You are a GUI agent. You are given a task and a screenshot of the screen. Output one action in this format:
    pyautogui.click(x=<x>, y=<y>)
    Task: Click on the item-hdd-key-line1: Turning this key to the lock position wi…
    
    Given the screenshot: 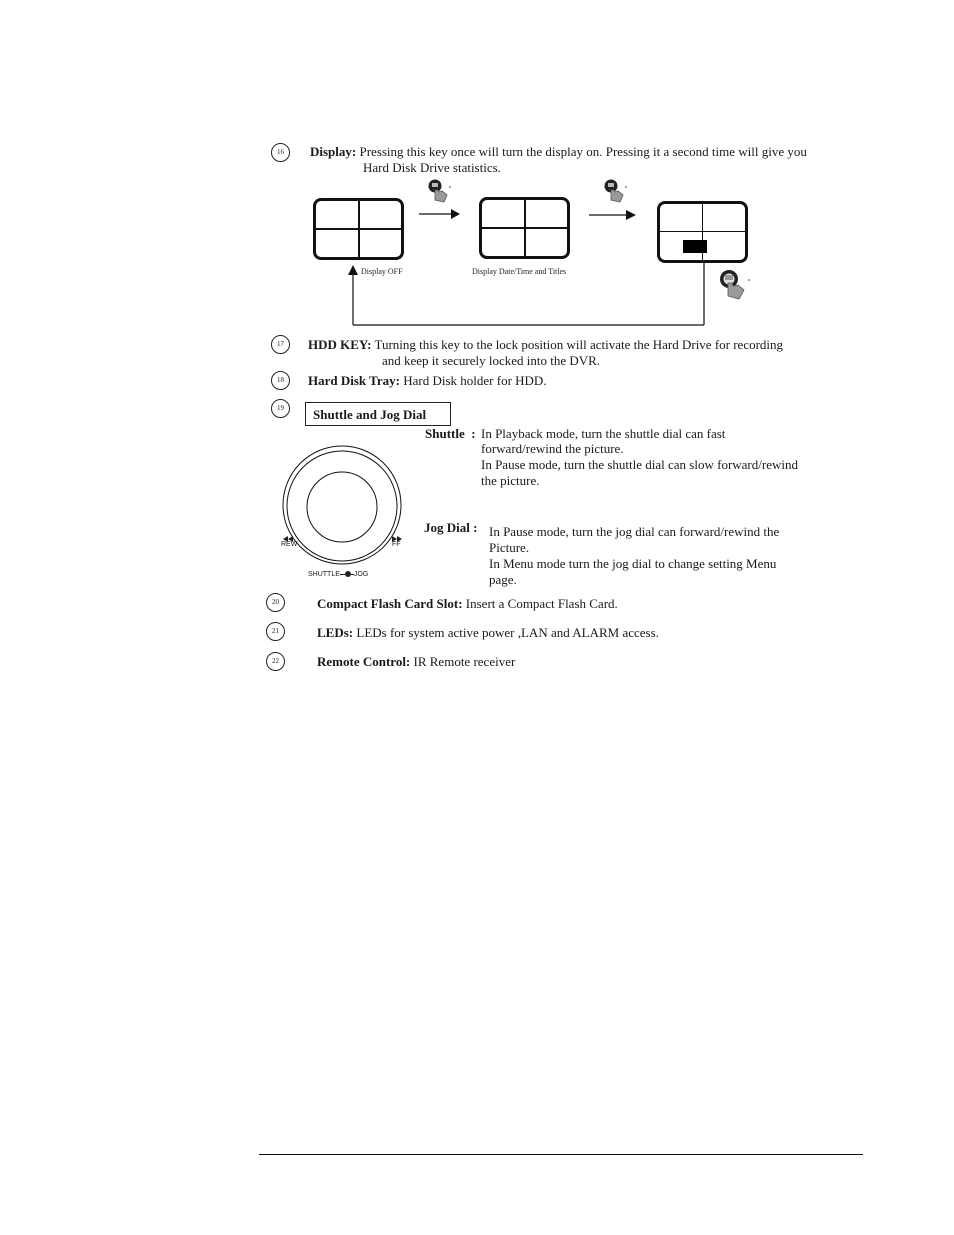 What is the action you would take?
    pyautogui.click(x=577, y=344)
    